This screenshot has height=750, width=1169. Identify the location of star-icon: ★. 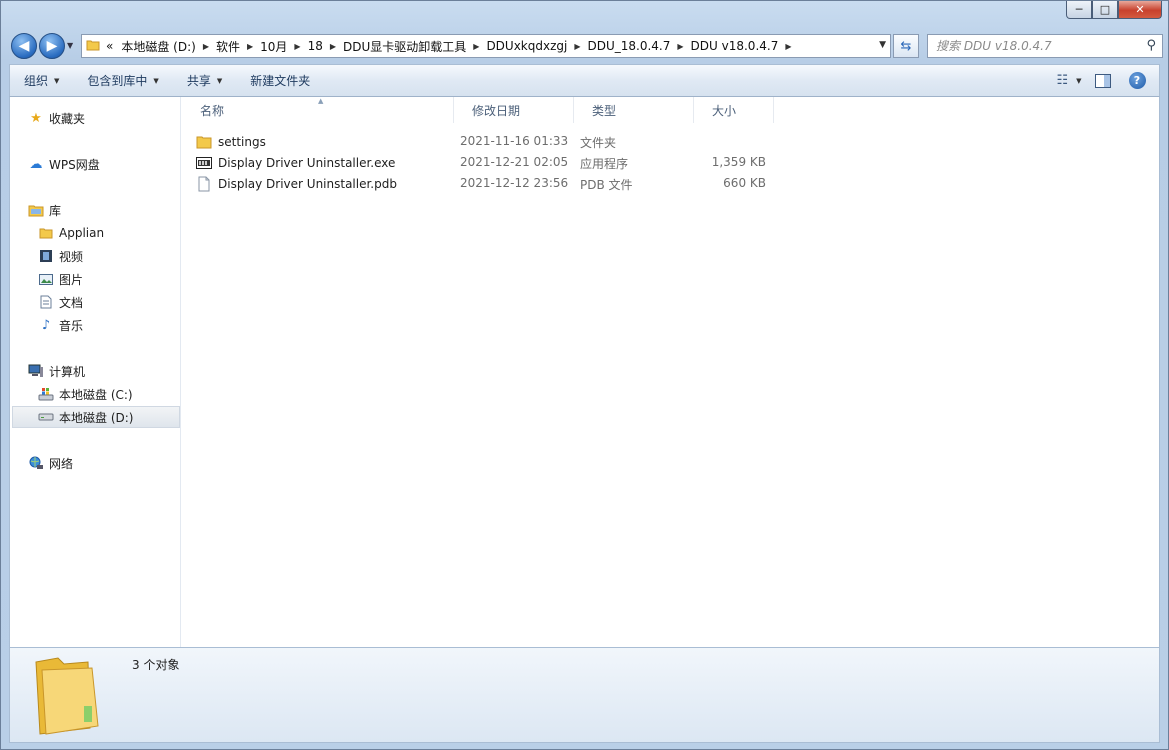
(36, 118).